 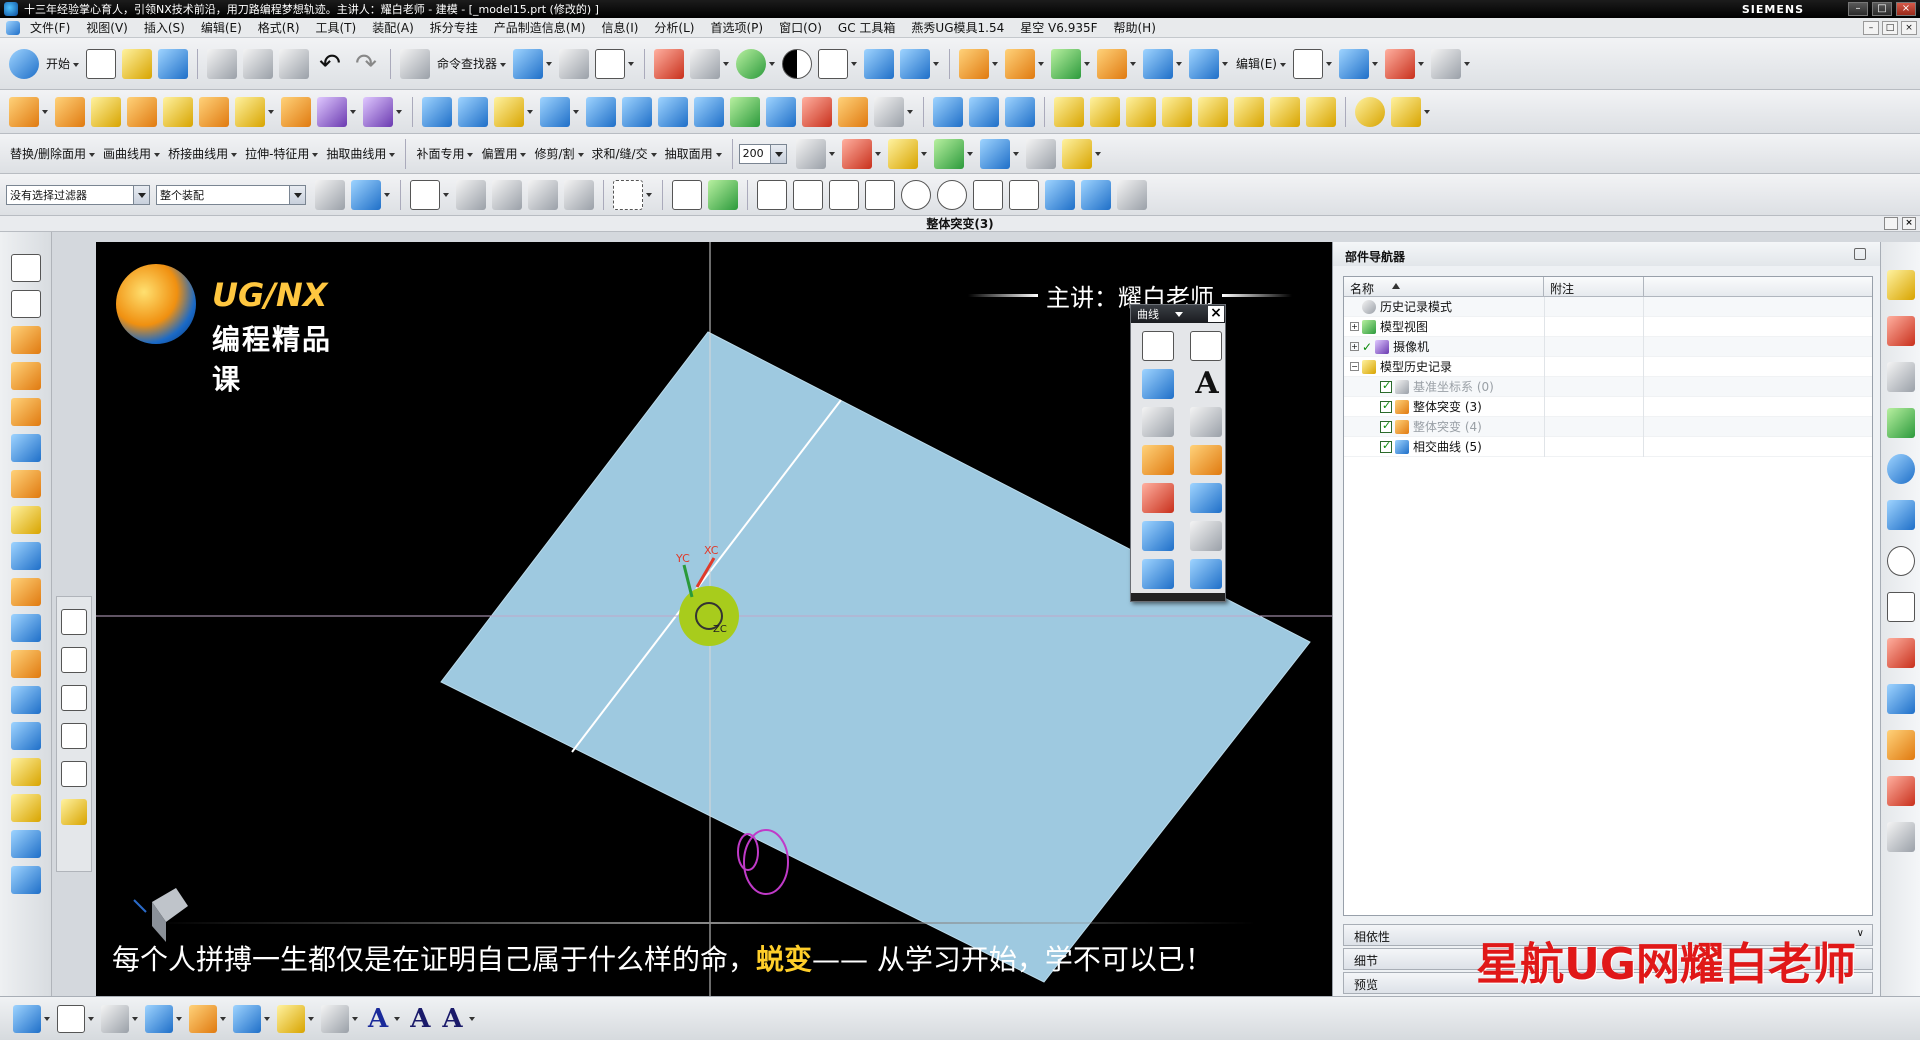 What do you see at coordinates (1900, 837) in the screenshot?
I see `palette-icon` at bounding box center [1900, 837].